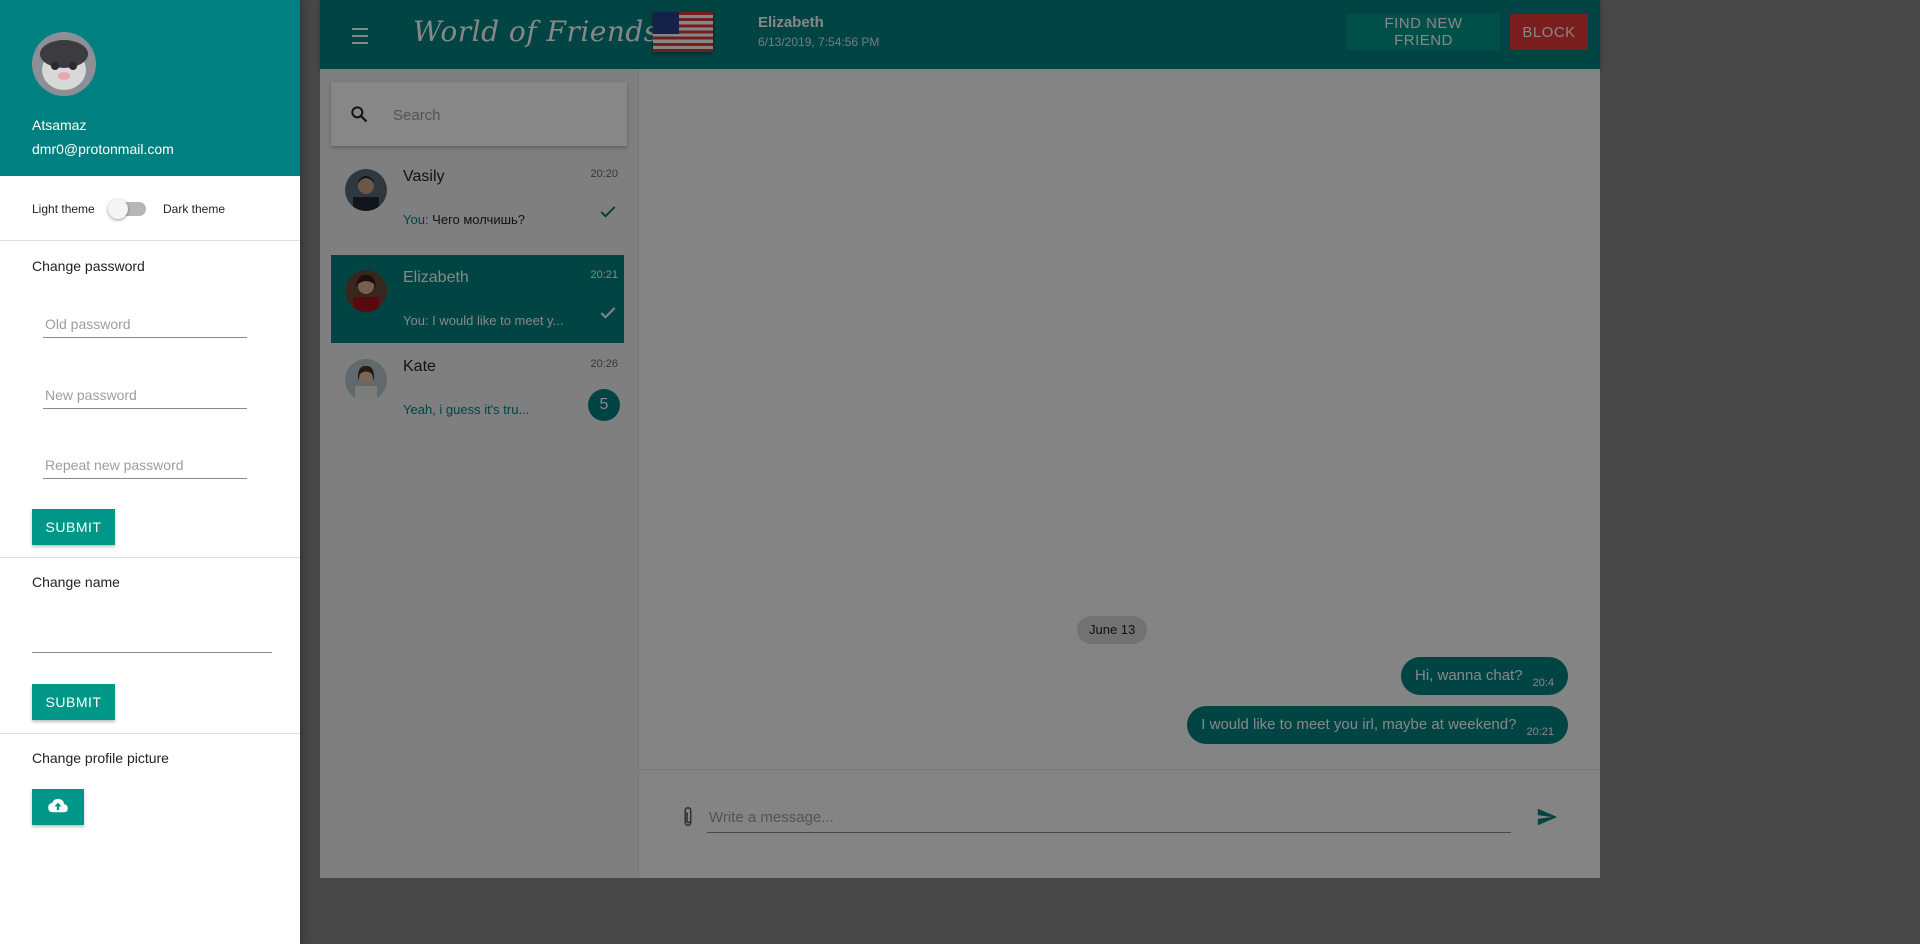  What do you see at coordinates (63, 209) in the screenshot?
I see `light-theme-label: Light theme` at bounding box center [63, 209].